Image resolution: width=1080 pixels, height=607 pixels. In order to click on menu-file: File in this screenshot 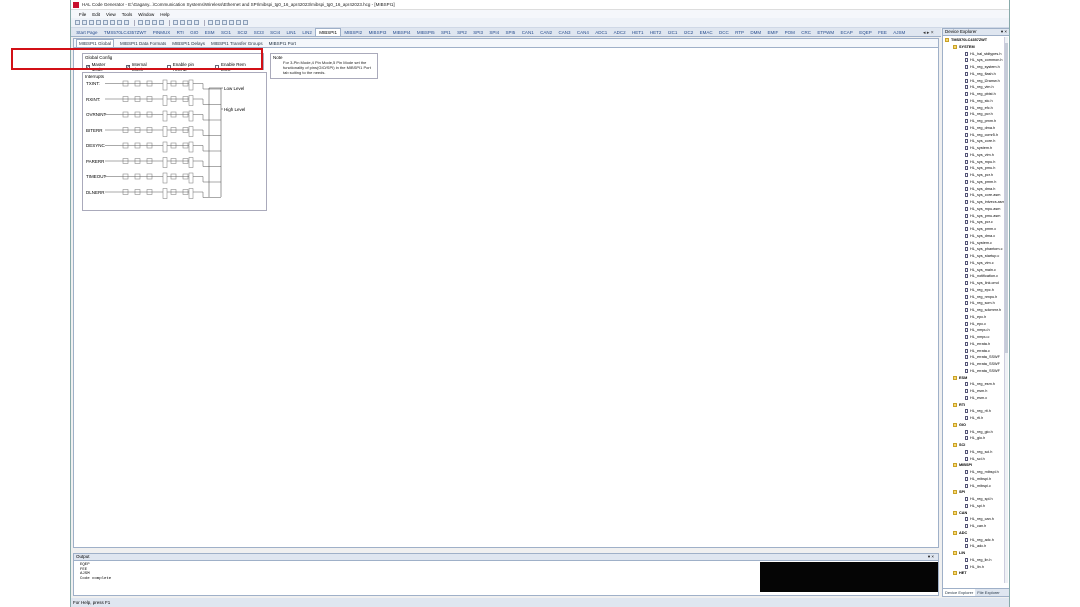, I will do `click(82, 14)`.